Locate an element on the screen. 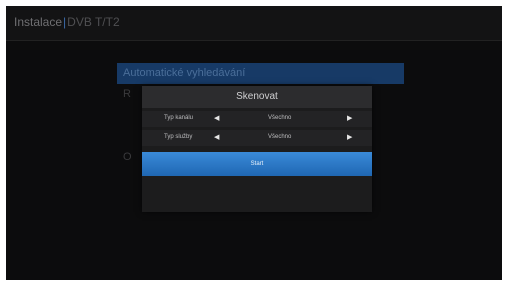 This screenshot has height=286, width=508. option-row-channel-type: Typ kanálu ◀ Všechno ▶ is located at coordinates (257, 119).